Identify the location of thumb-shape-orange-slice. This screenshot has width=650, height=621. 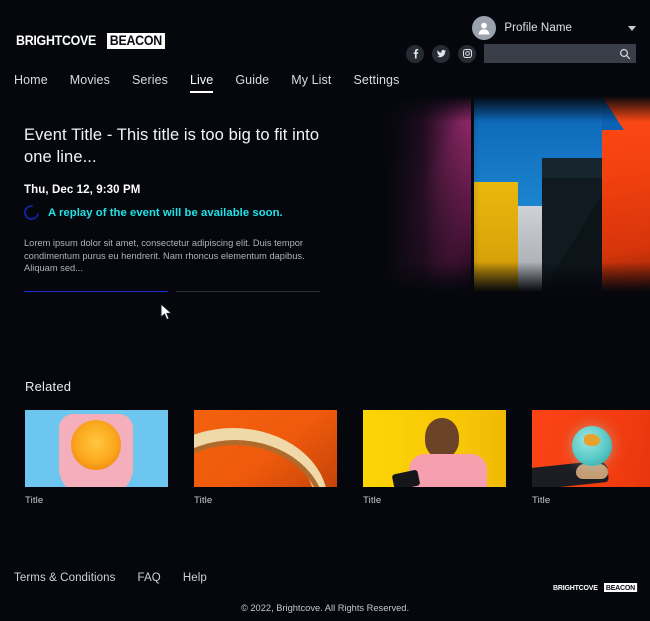
(96, 445).